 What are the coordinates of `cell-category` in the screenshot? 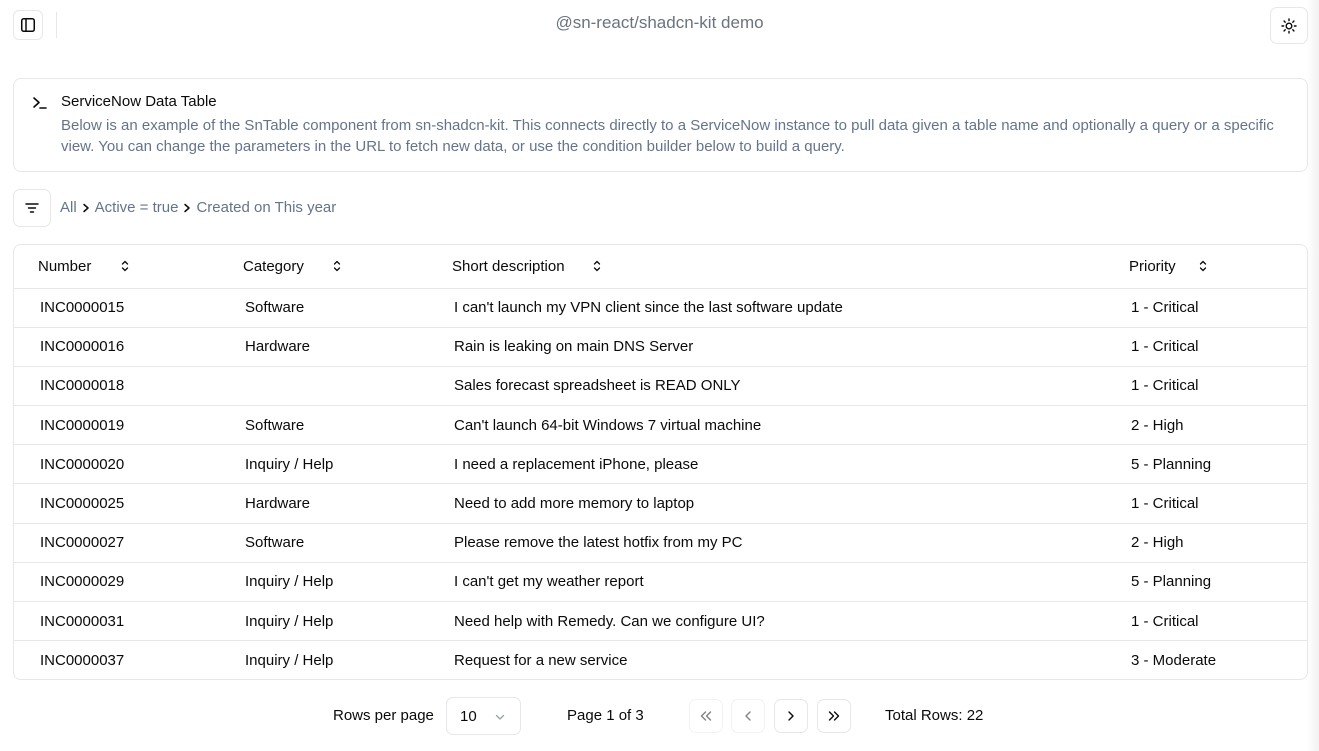 It's located at (324, 386).